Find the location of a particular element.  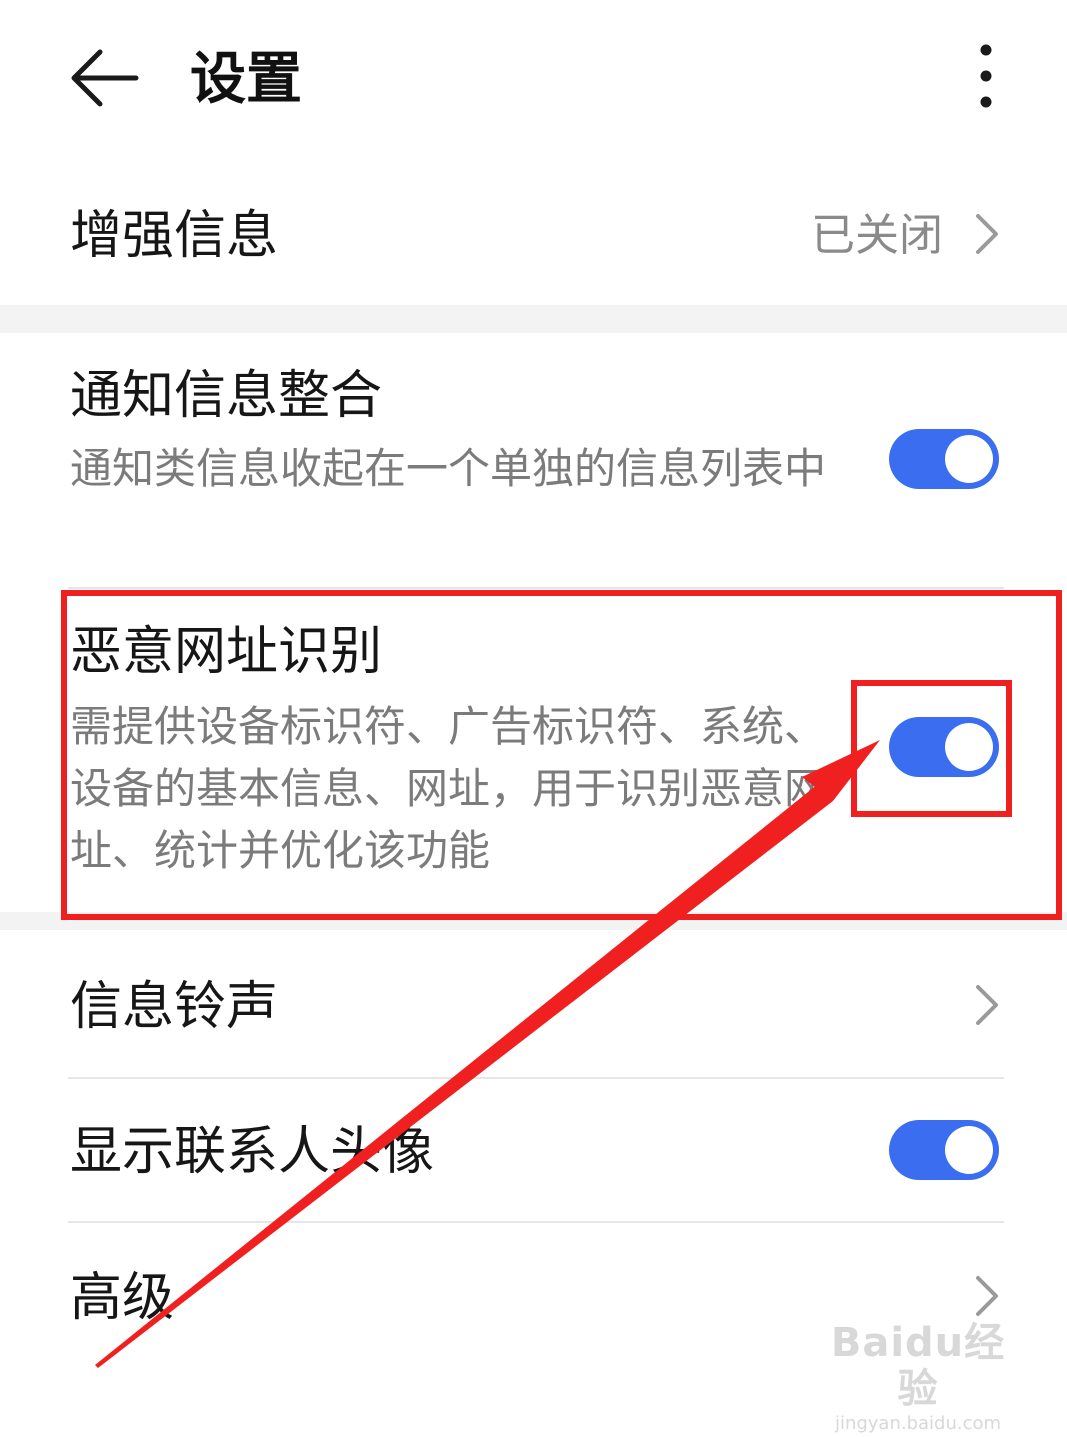

watermark: Baidu经验 jingyan.baidu.com is located at coordinates (918, 1378).